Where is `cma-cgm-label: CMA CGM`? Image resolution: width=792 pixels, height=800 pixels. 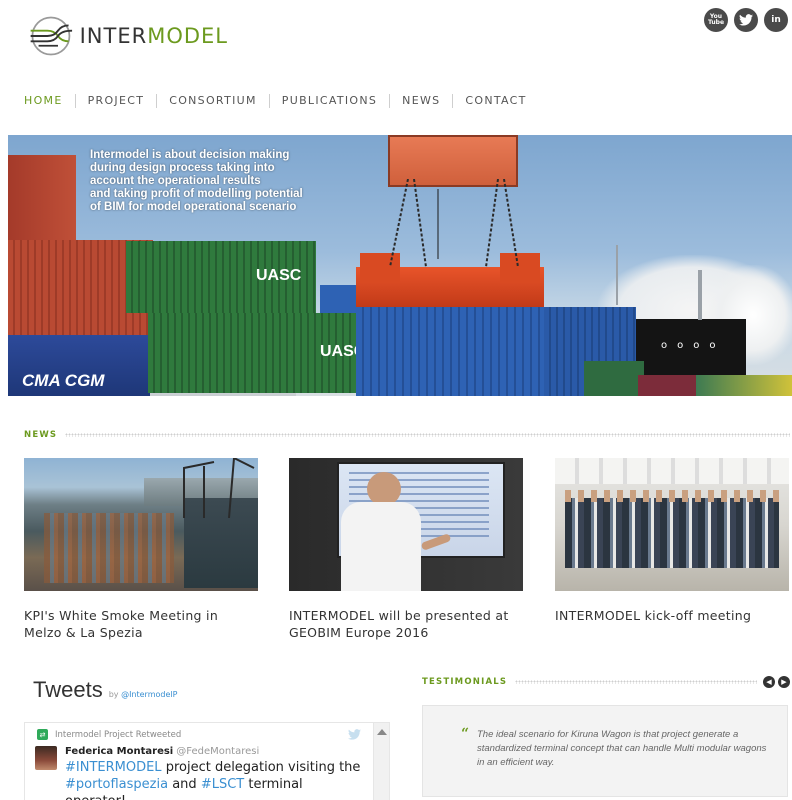
cma-cgm-label: CMA CGM is located at coordinates (63, 380).